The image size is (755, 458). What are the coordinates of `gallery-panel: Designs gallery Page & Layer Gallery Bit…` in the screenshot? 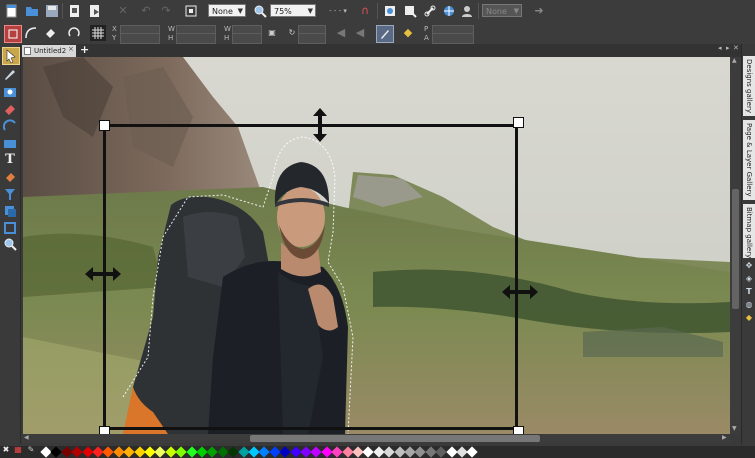 It's located at (748, 244).